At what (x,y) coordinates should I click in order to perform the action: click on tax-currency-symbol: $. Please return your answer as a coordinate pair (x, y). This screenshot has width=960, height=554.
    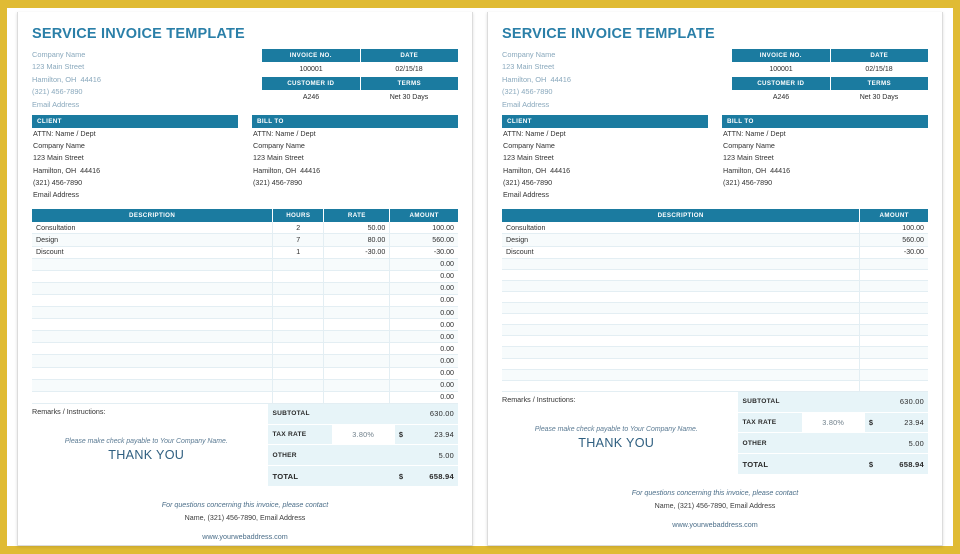
    Looking at the image, I should click on (401, 434).